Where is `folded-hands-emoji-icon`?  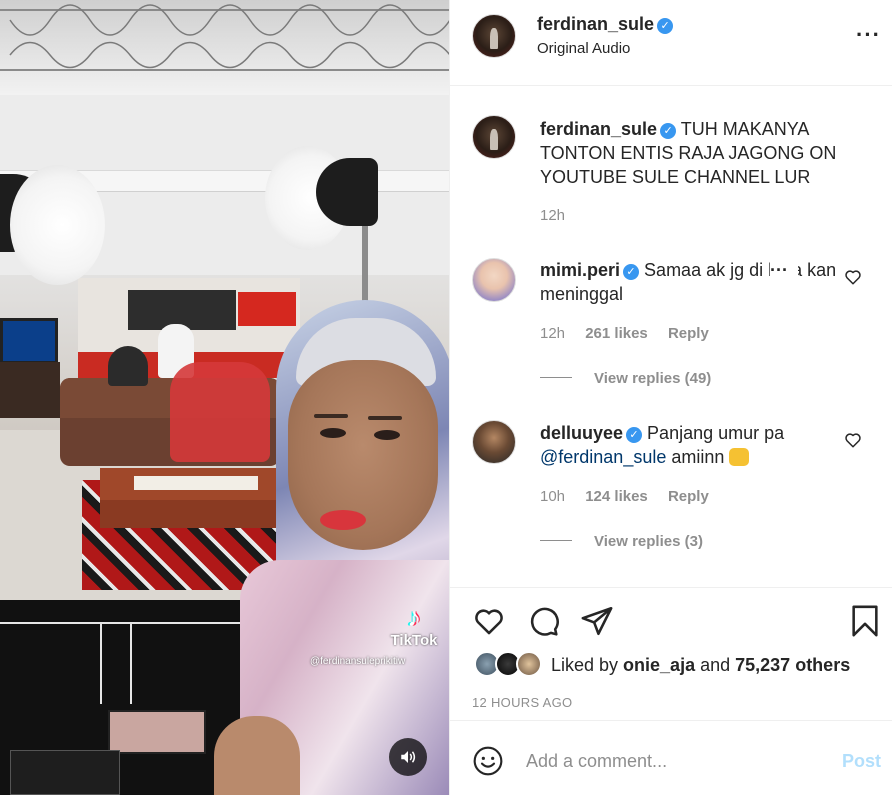 folded-hands-emoji-icon is located at coordinates (739, 457).